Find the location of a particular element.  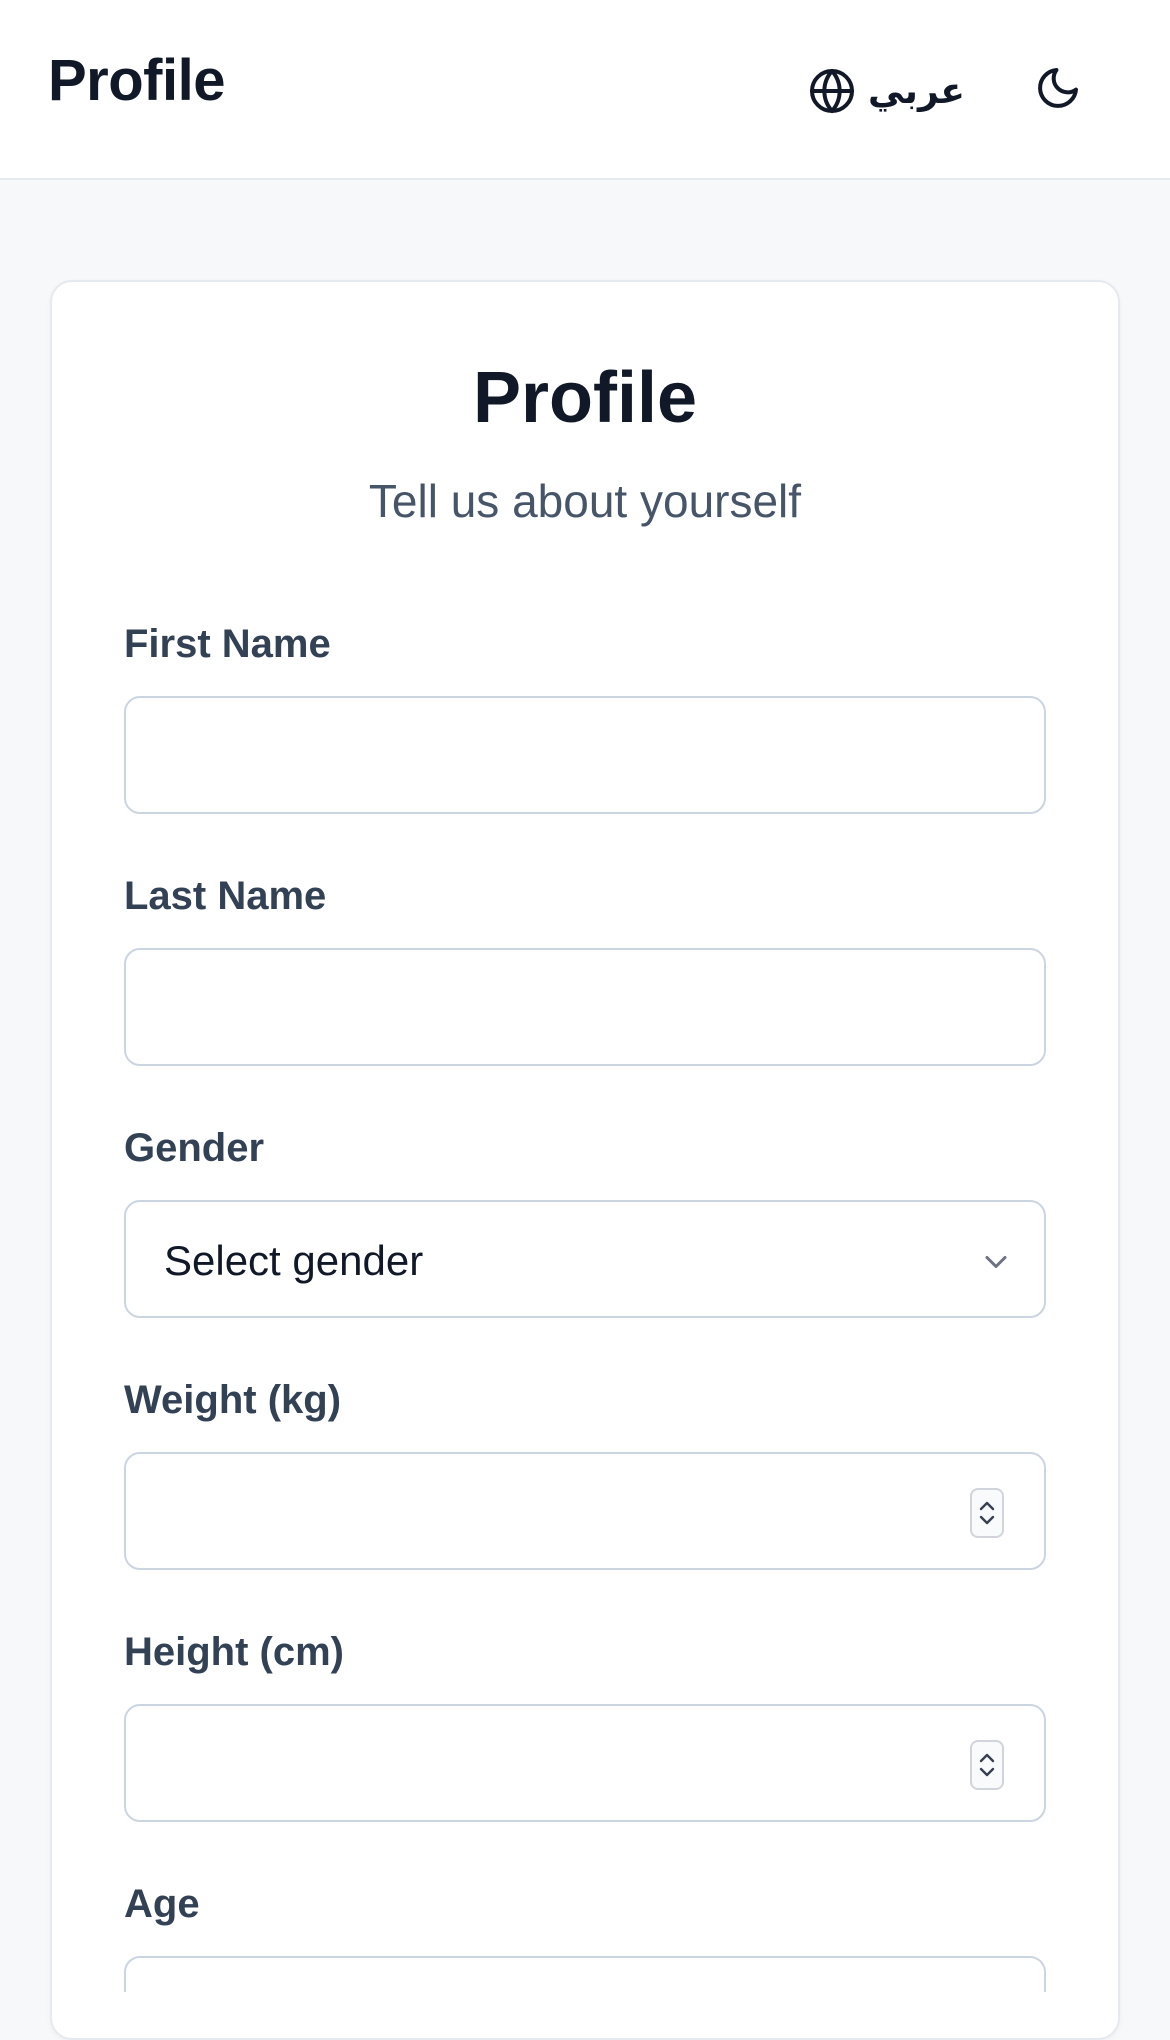

first-name-input is located at coordinates (585, 755).